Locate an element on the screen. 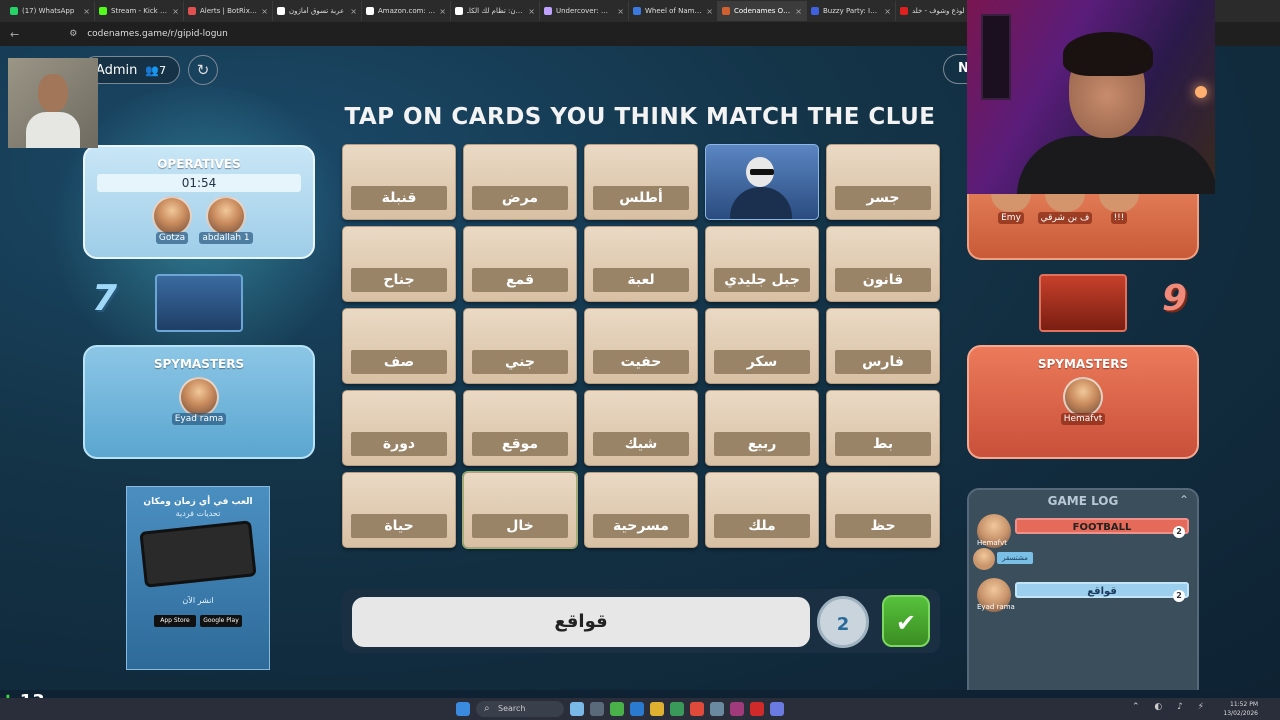  browser-tab: أمازون: تظام لك الكاـ × is located at coordinates (495, 11).